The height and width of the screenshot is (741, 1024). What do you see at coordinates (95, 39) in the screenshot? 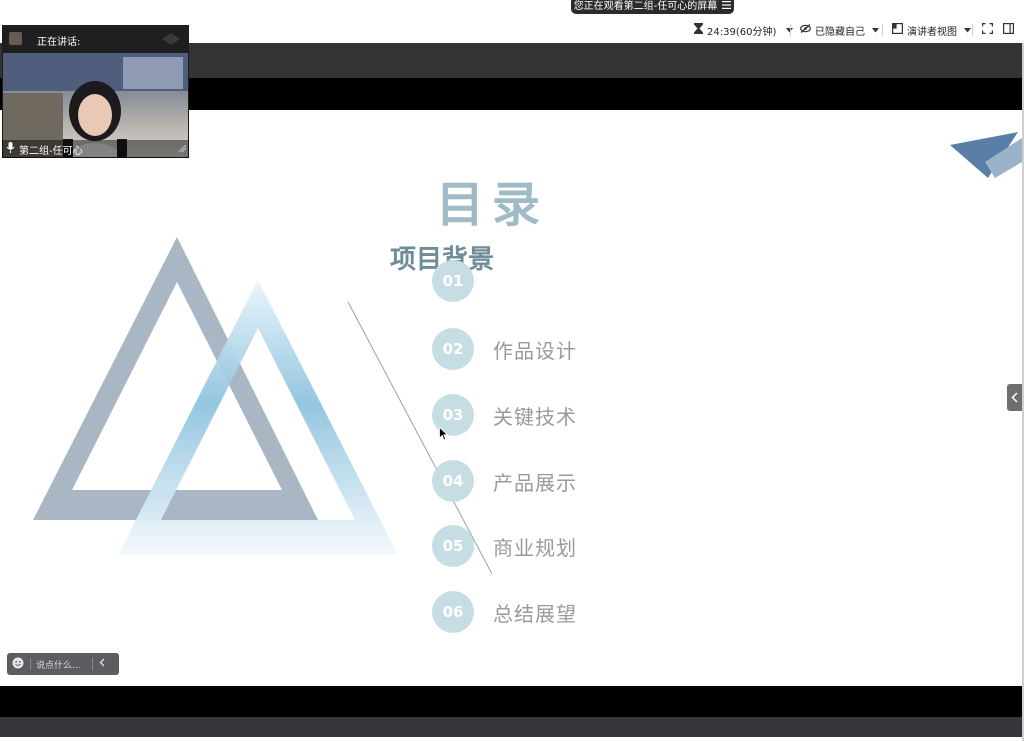
I see `video-header: 正在讲话:` at bounding box center [95, 39].